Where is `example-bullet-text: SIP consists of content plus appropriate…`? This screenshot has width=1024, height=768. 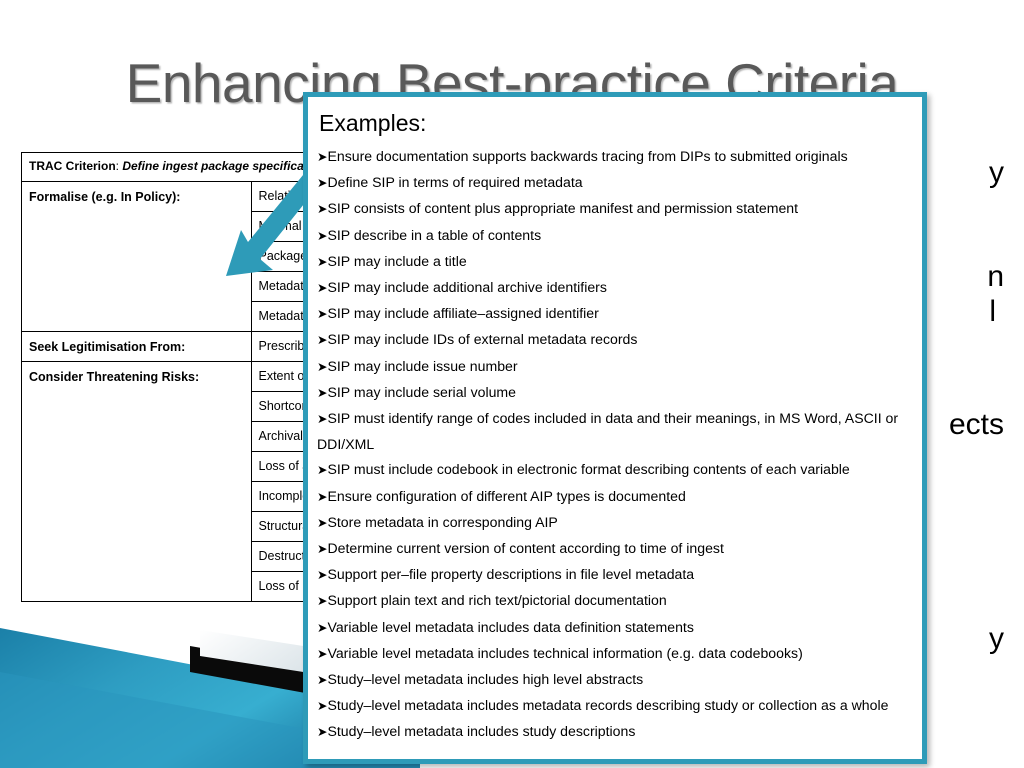 example-bullet-text: SIP consists of content plus appropriate… is located at coordinates (563, 208).